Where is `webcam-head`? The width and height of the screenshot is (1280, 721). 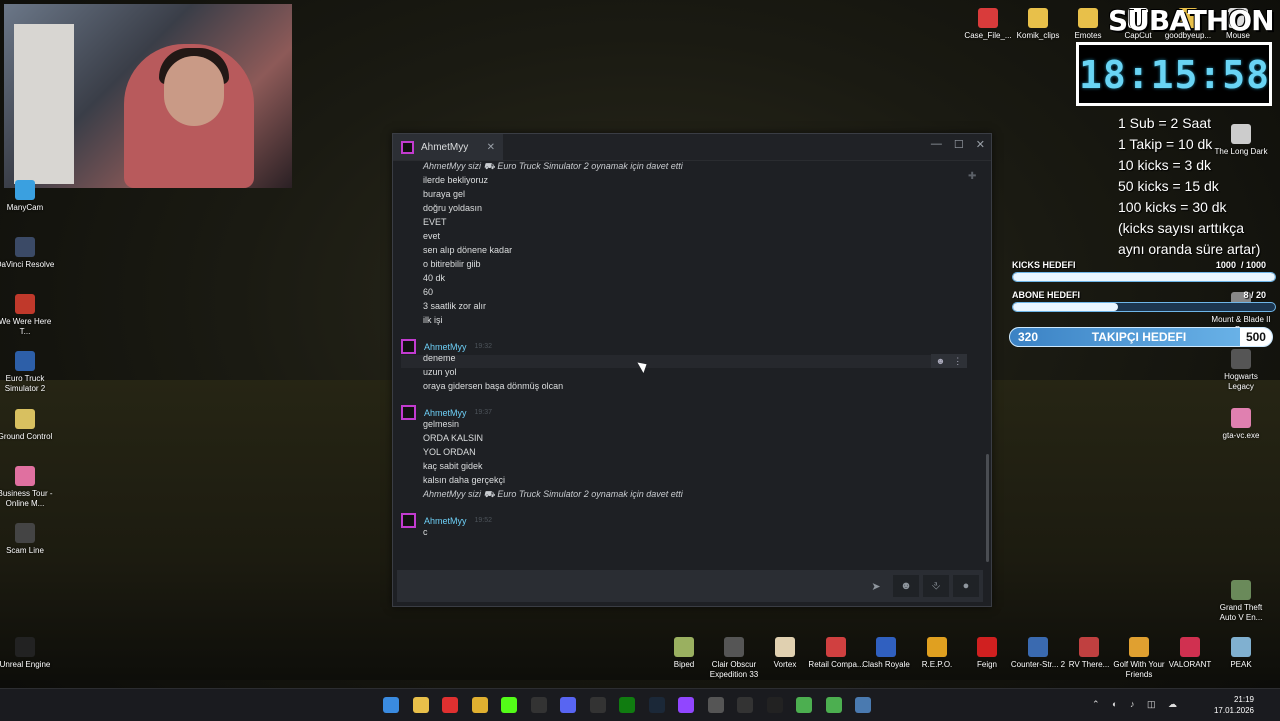
webcam-head is located at coordinates (194, 91).